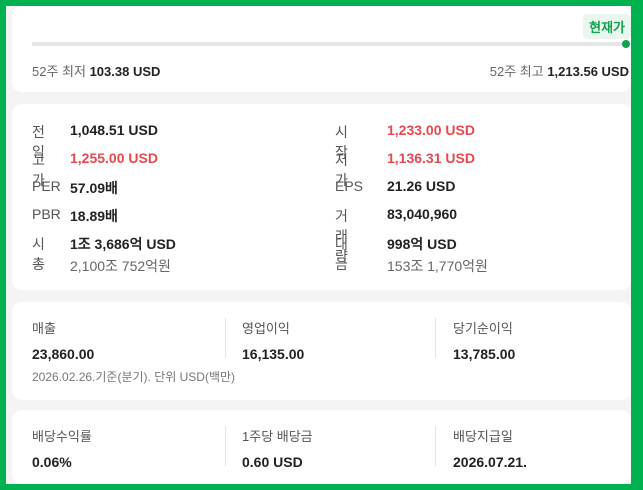  What do you see at coordinates (62, 436) in the screenshot?
I see `dividend-yield-label: 배당수익률` at bounding box center [62, 436].